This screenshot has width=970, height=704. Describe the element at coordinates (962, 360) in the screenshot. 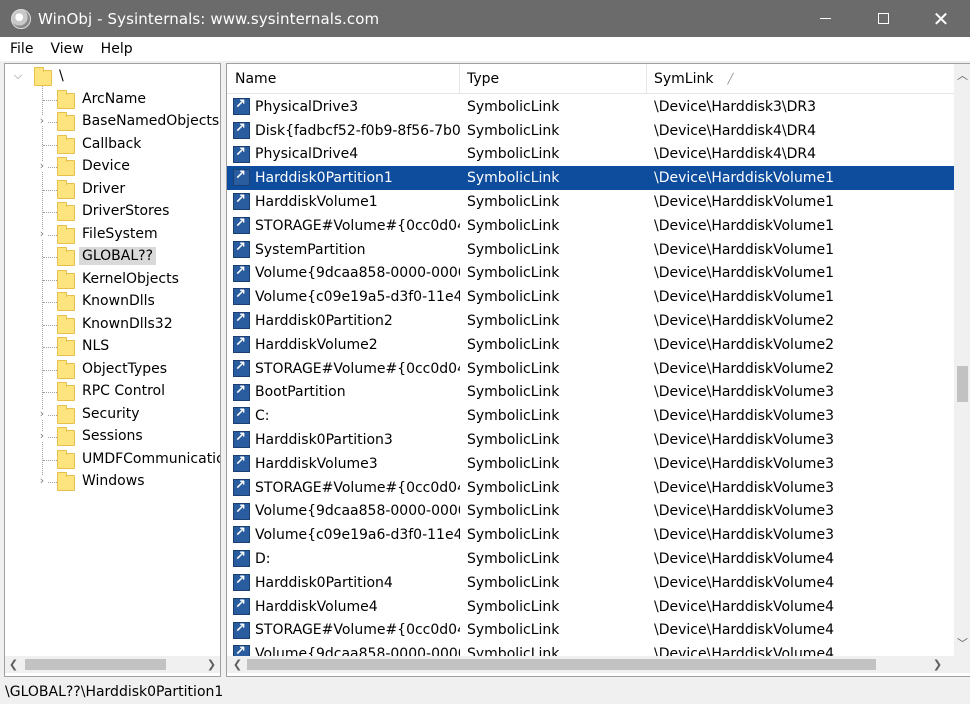

I see `list-vertical-scrollbar: ︿ ﹀` at that location.